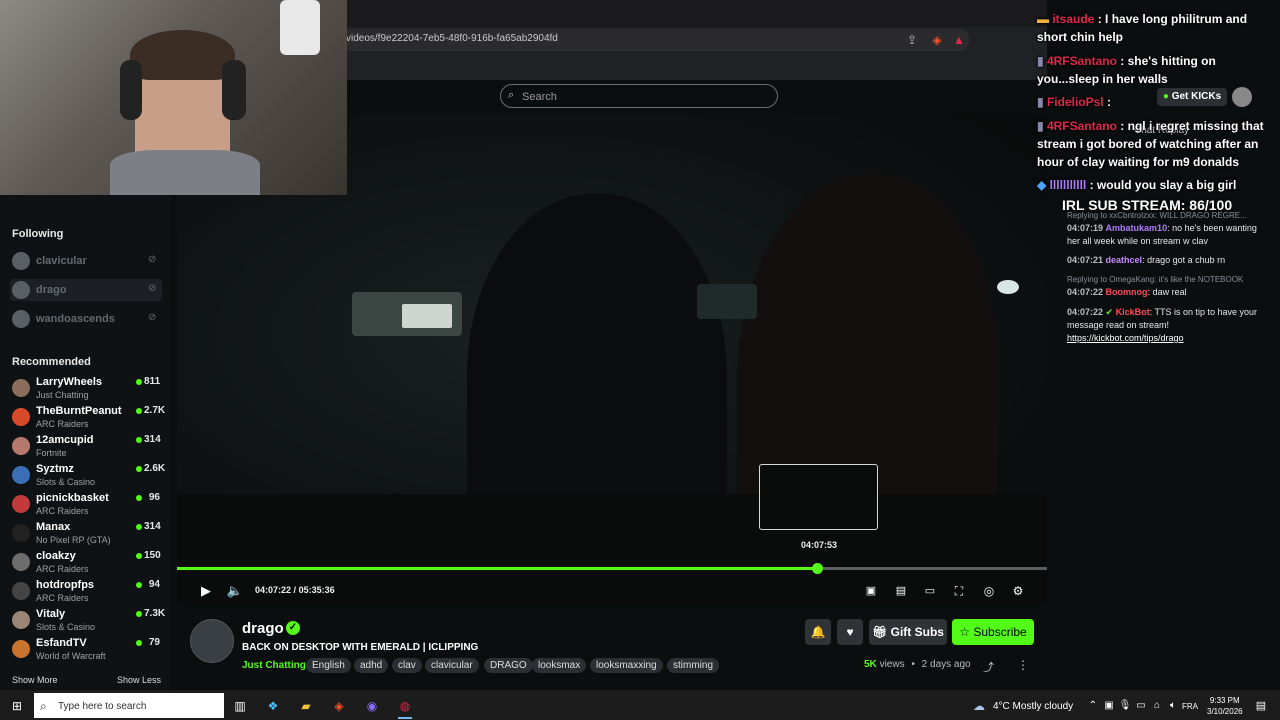  I want to click on tag-adhd: adhd, so click(371, 665).